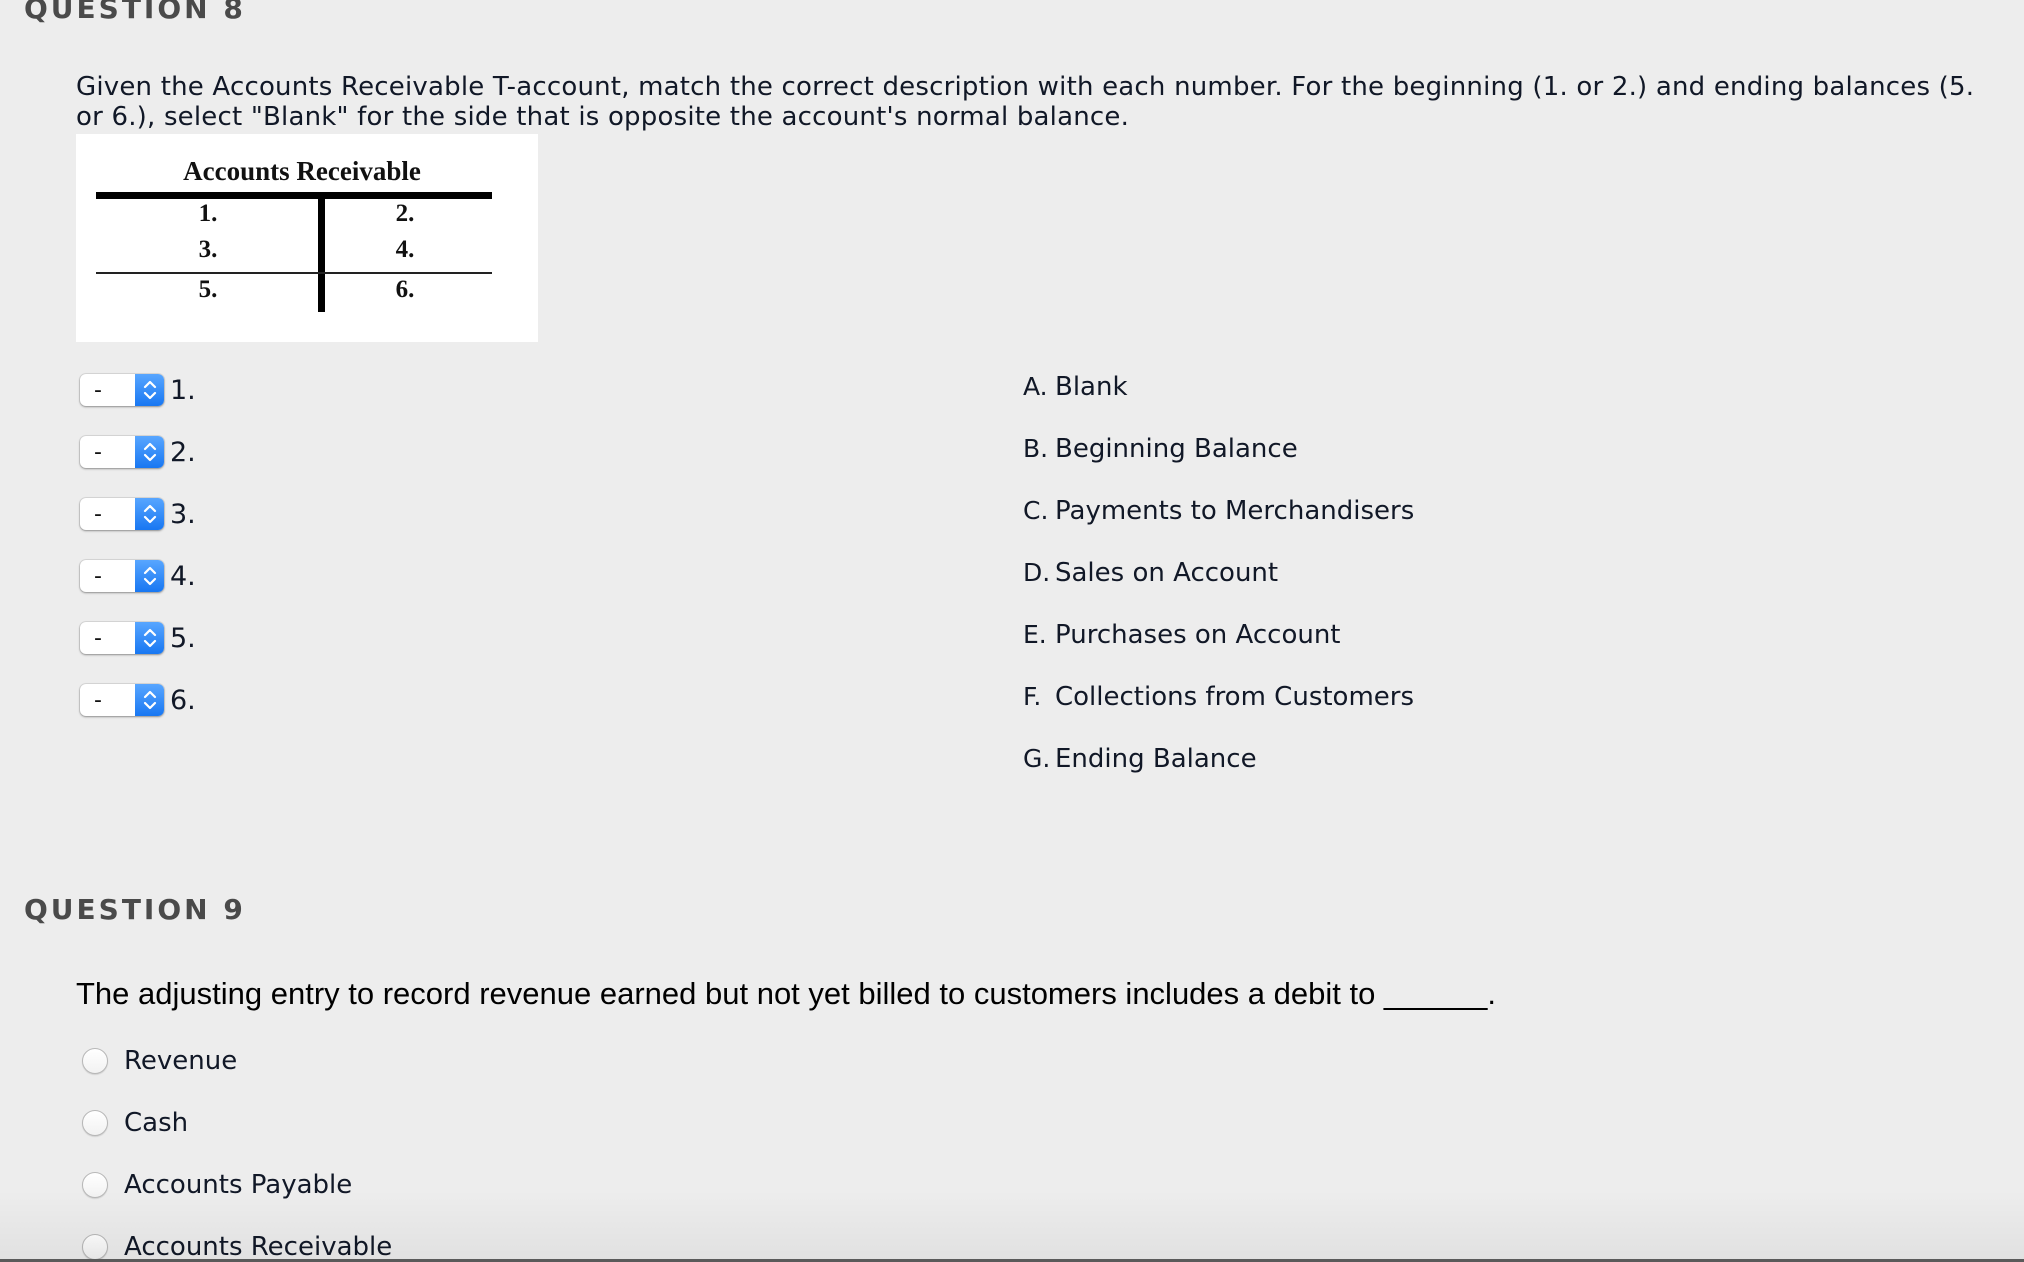 This screenshot has width=2024, height=1262. I want to click on match-select-3: -, so click(122, 514).